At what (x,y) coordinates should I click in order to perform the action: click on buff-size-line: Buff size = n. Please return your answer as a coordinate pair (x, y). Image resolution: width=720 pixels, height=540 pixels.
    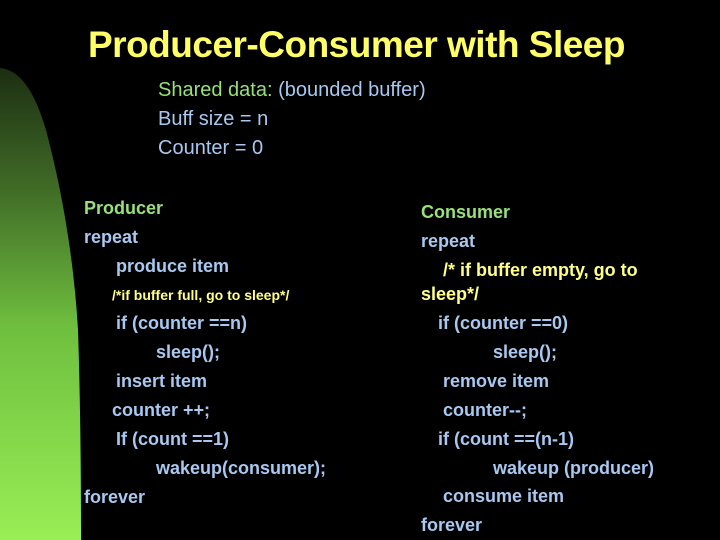
    Looking at the image, I should click on (213, 119).